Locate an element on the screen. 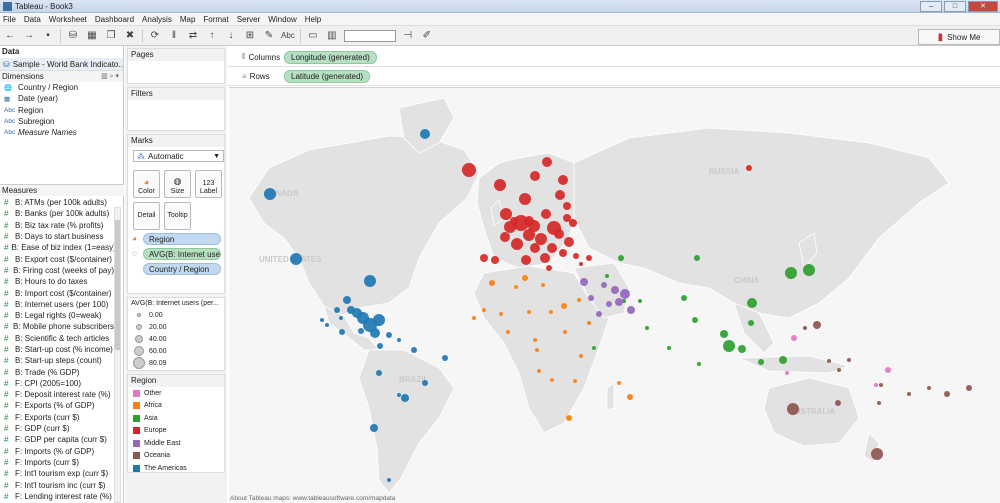 The height and width of the screenshot is (503, 1000). sort-desc-icon: ↓ is located at coordinates (231, 36).